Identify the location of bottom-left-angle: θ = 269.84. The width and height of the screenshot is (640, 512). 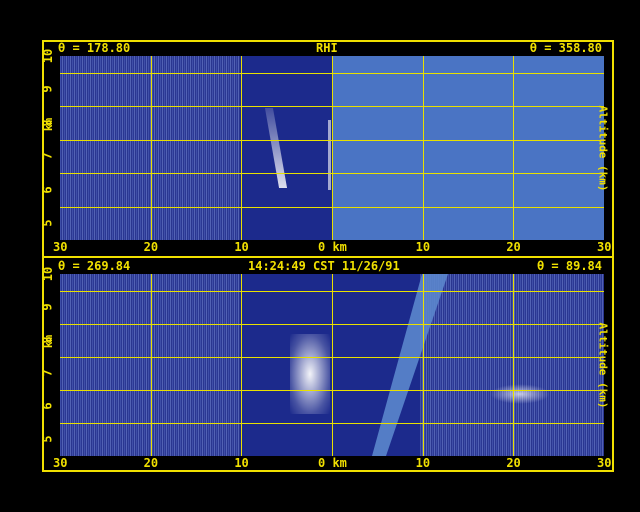
(94, 266).